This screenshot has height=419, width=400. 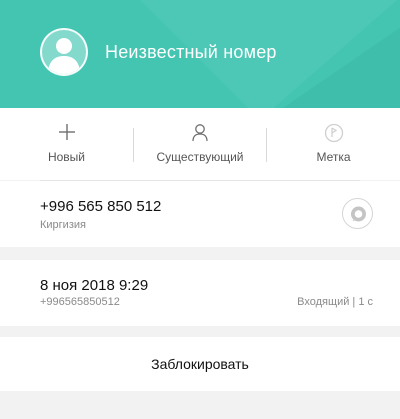 I want to click on new-contact-button: Новый, so click(x=66, y=144).